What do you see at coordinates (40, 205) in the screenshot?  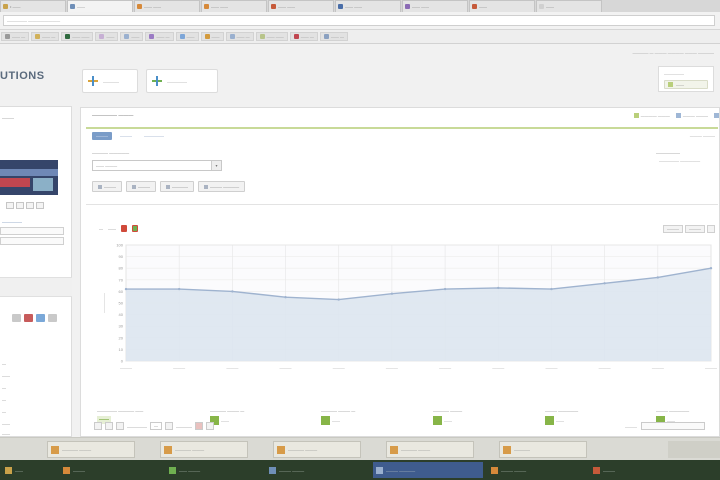 I see `thumb-expand-icon` at bounding box center [40, 205].